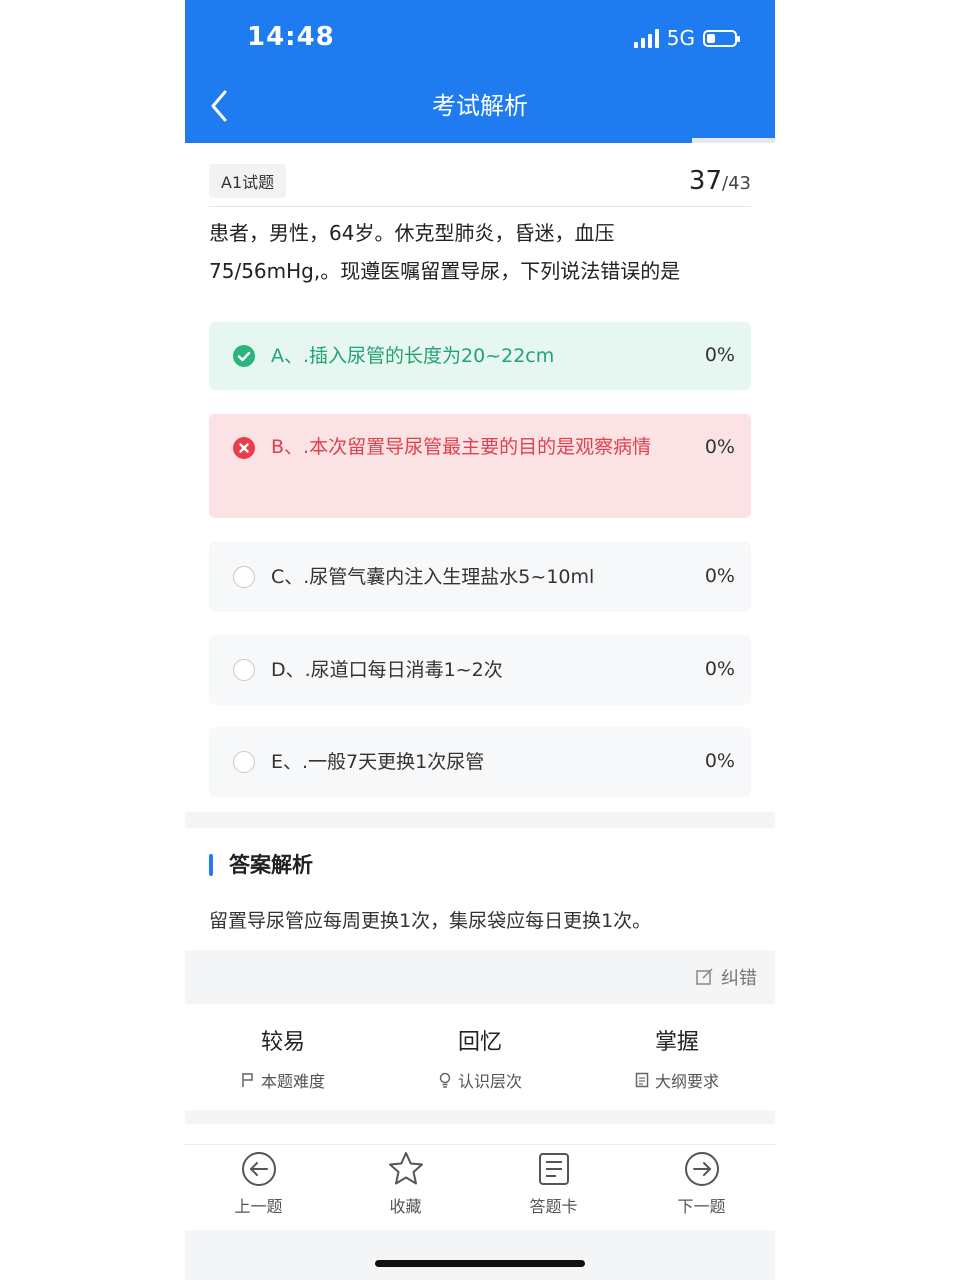  What do you see at coordinates (244, 448) in the screenshot?
I see `cross-circle-icon` at bounding box center [244, 448].